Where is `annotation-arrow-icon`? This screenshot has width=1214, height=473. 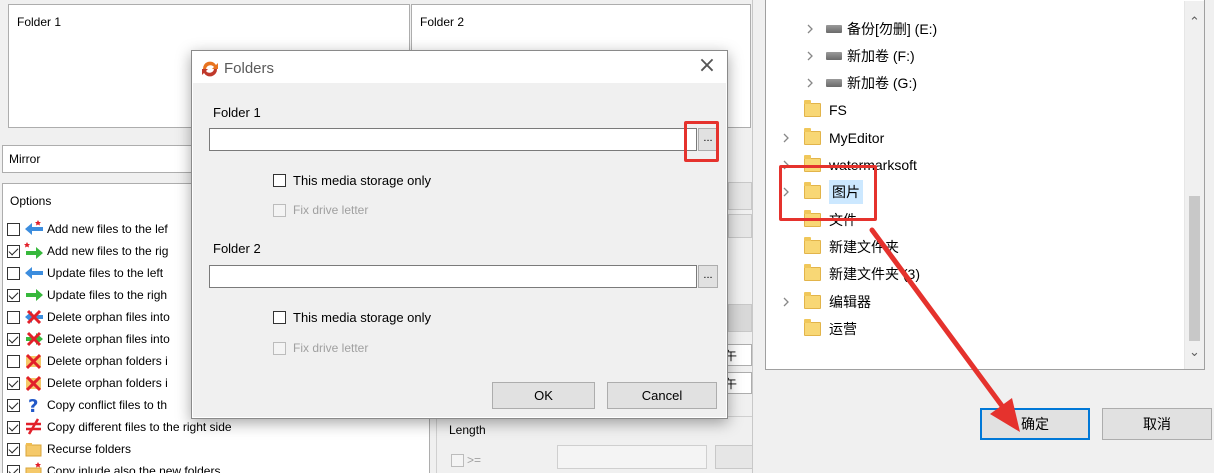
annotation-arrow-icon is located at coordinates (944, 329).